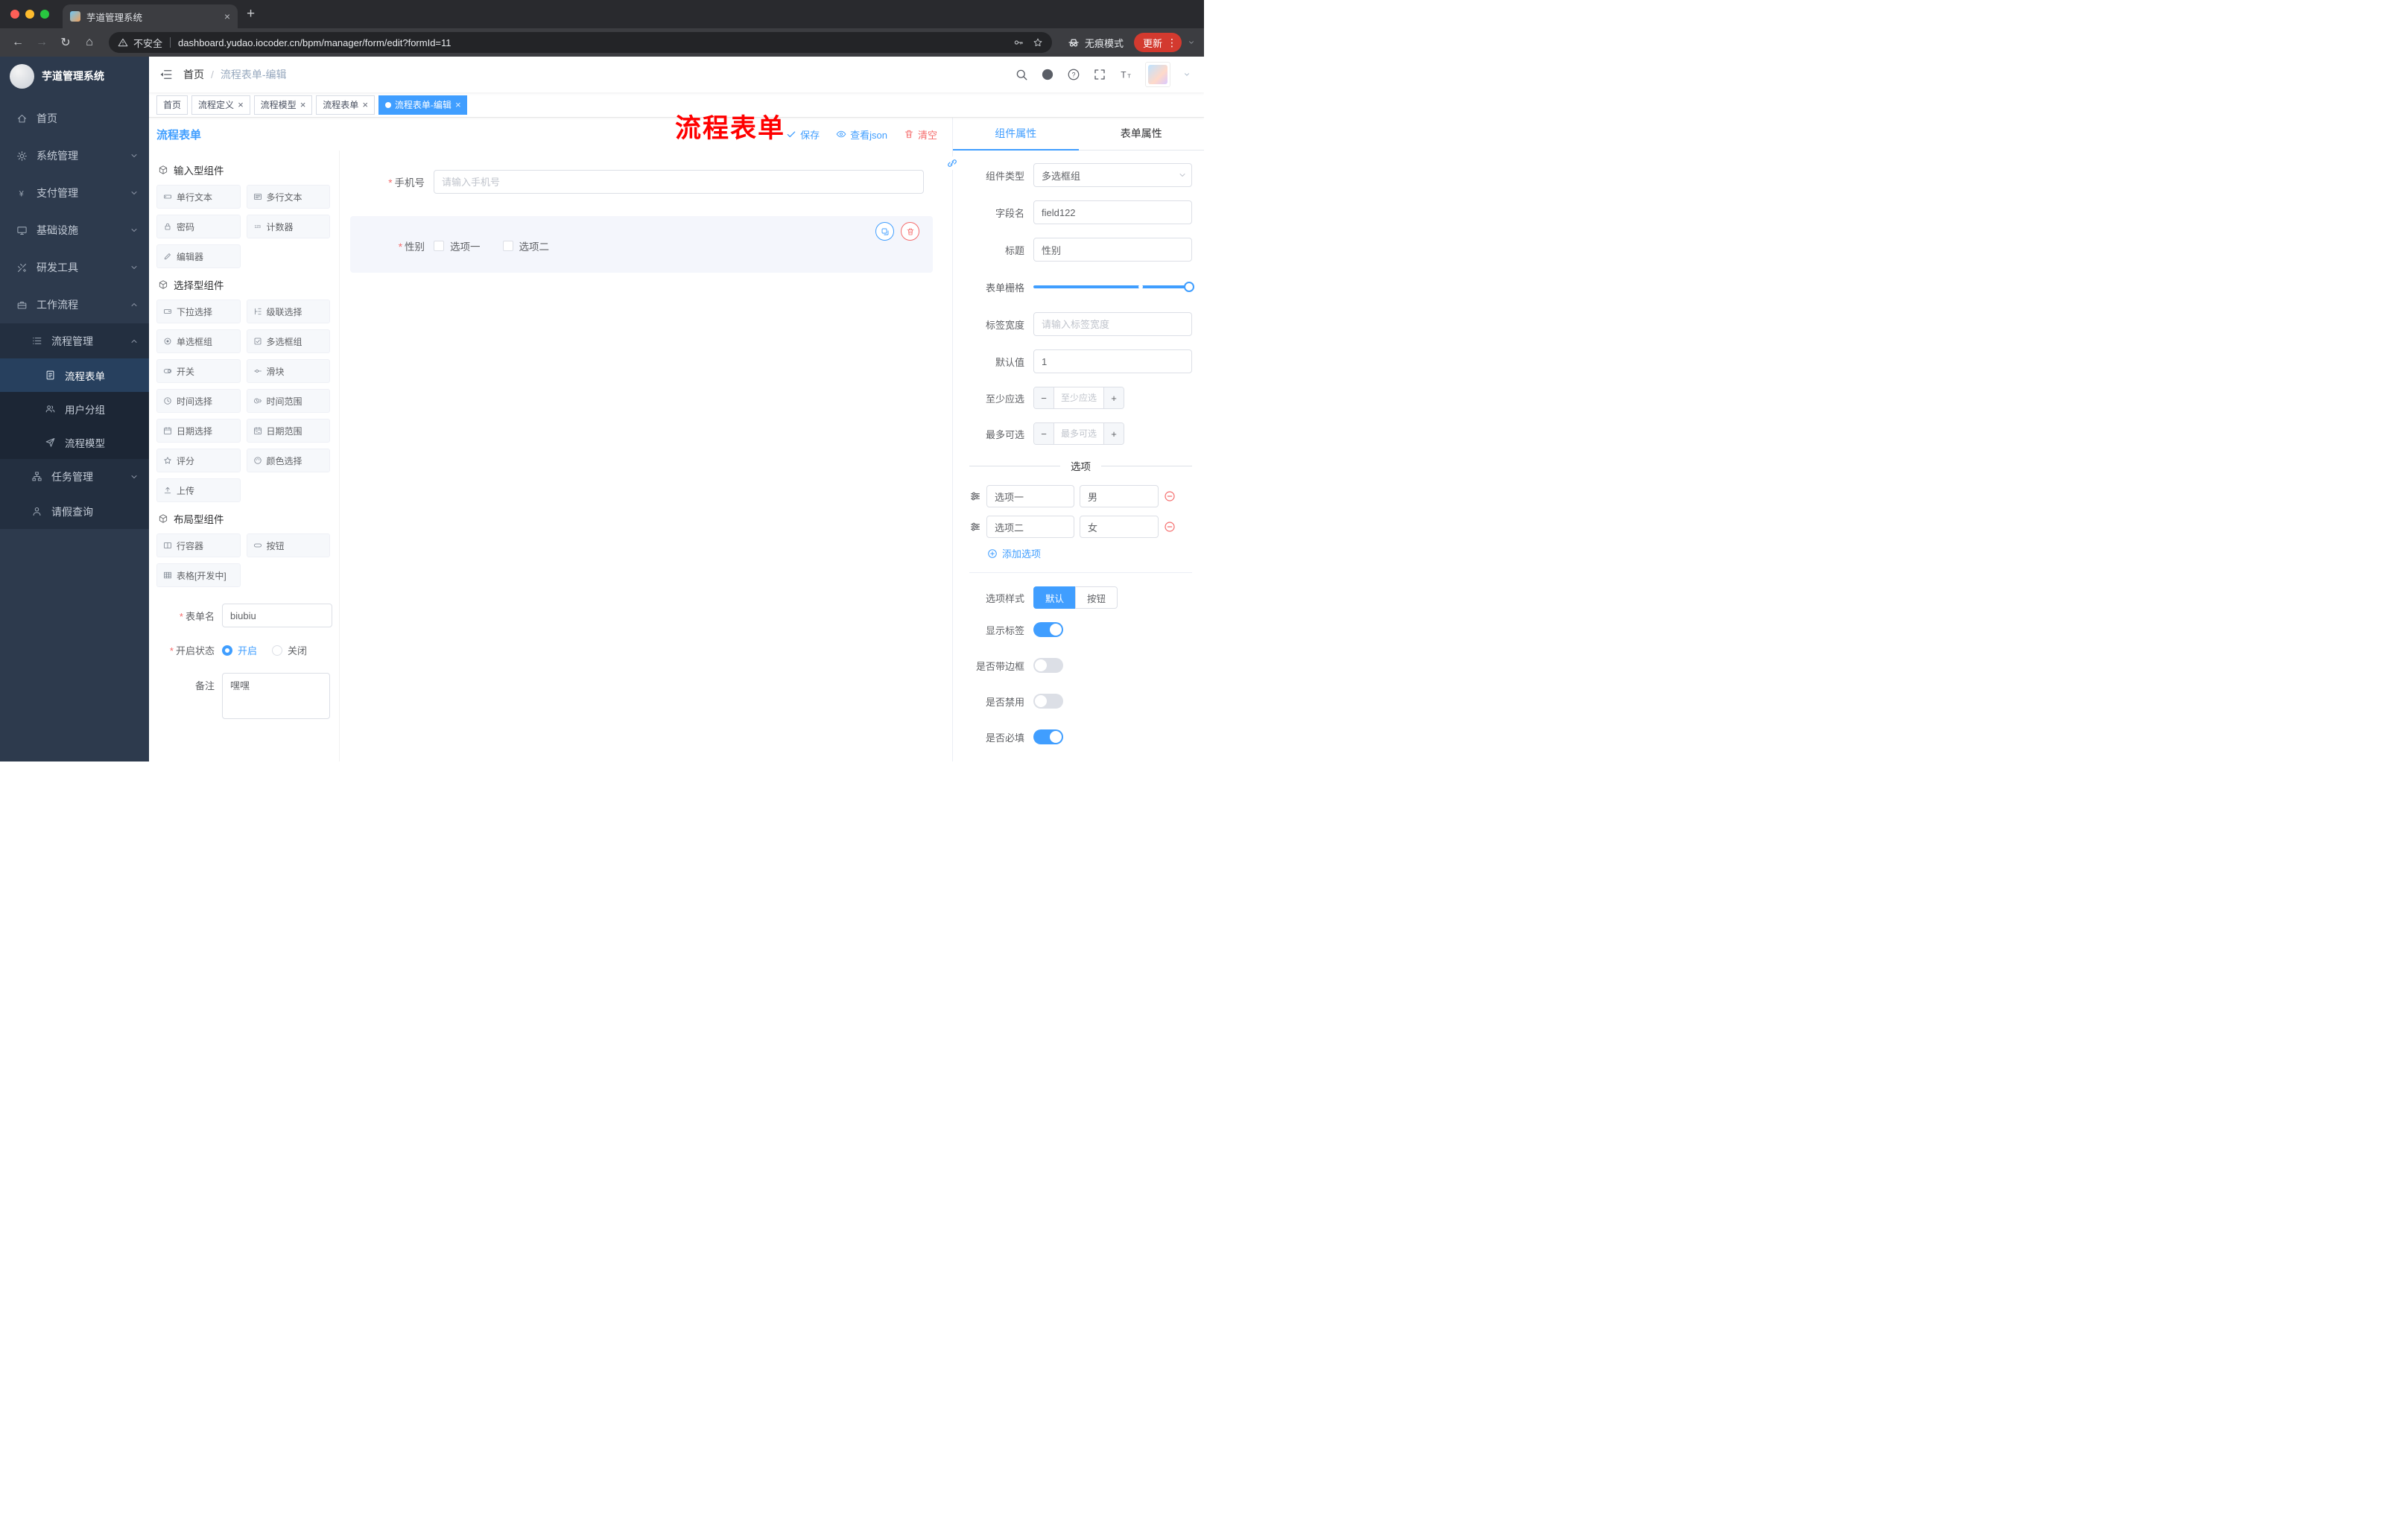 This screenshot has width=2408, height=1523. Describe the element at coordinates (289, 650) in the screenshot. I see `status-off-radio: 关闭` at that location.